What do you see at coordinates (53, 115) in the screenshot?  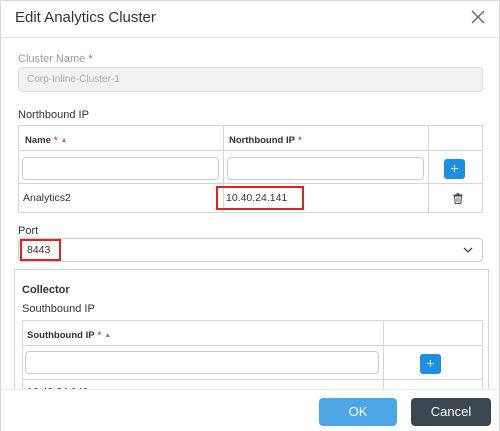 I see `northbound-ip-section-label: Northbound IP` at bounding box center [53, 115].